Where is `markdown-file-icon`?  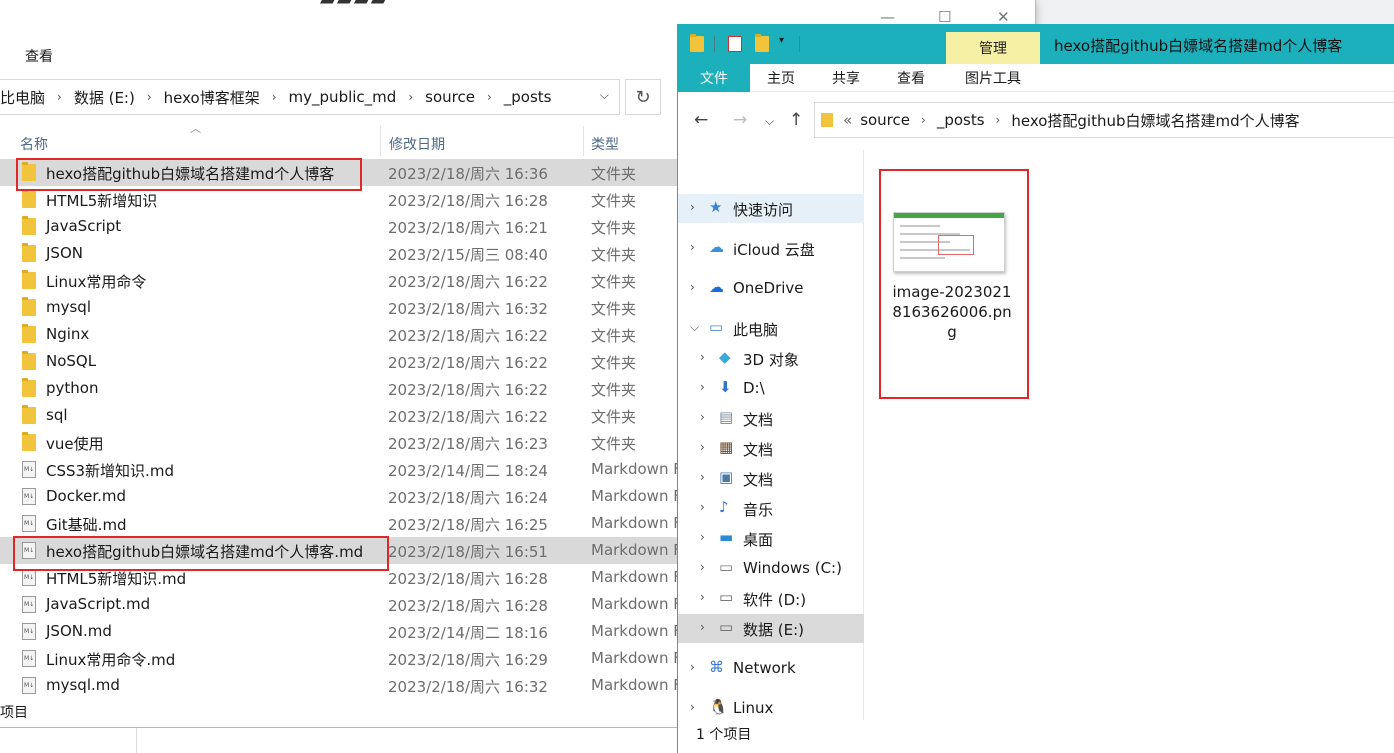 markdown-file-icon is located at coordinates (29, 523).